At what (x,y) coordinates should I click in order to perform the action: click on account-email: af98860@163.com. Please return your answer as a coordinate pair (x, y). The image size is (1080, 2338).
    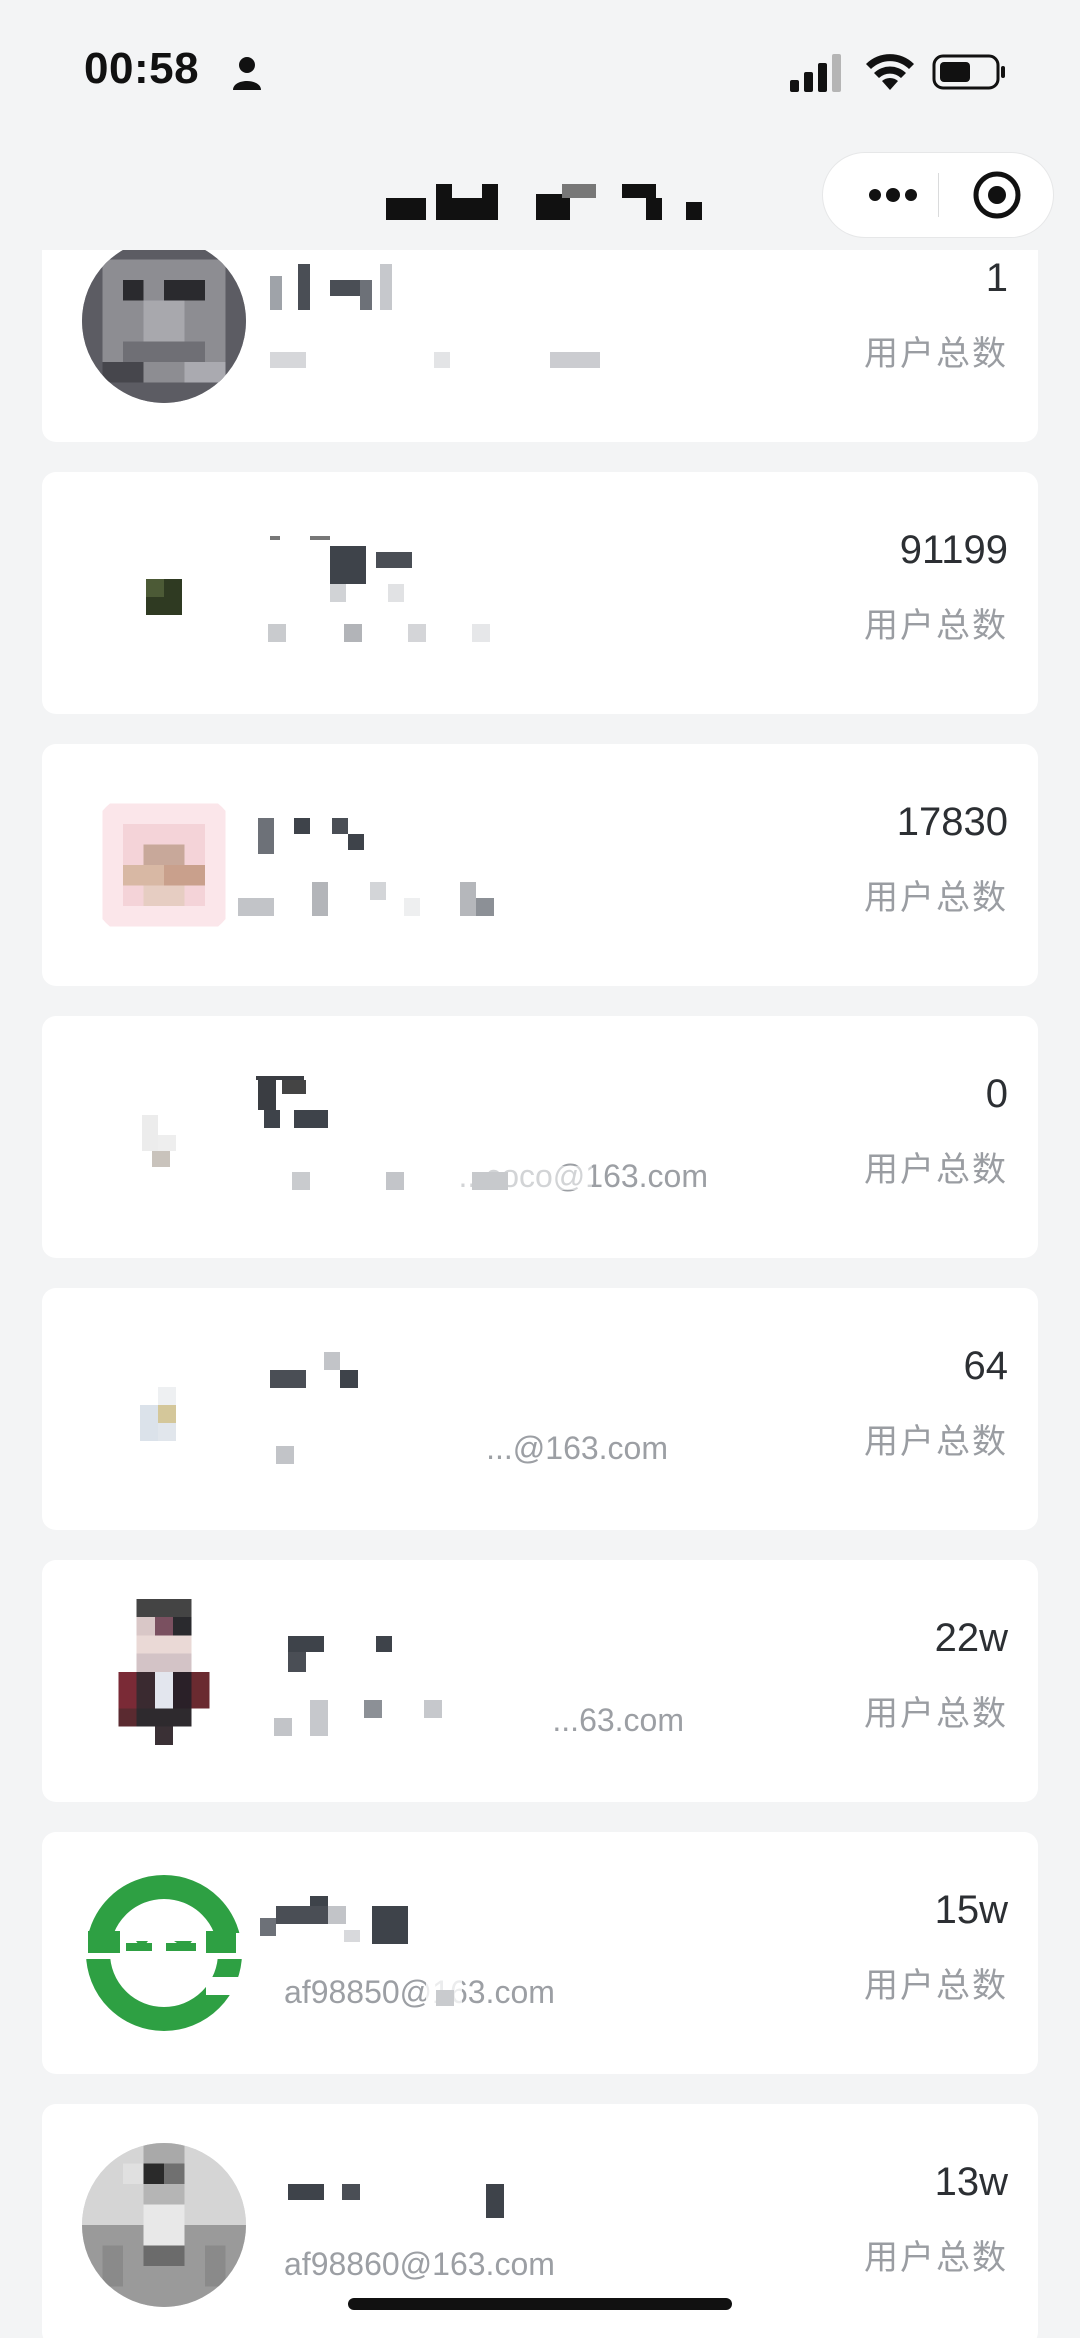
    Looking at the image, I should click on (474, 2265).